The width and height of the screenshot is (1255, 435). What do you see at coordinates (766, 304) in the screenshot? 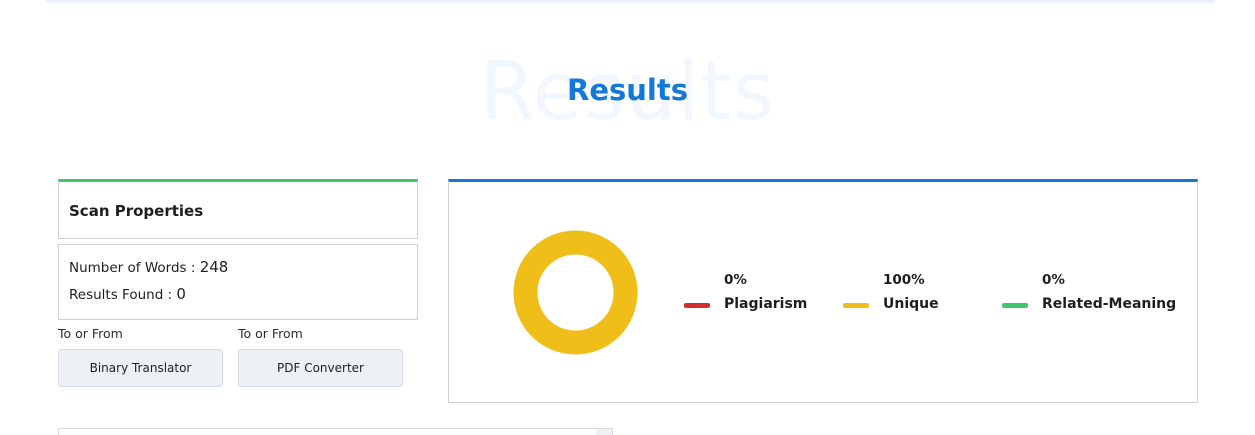
I see `plagiarism-label: Plagiarism` at bounding box center [766, 304].